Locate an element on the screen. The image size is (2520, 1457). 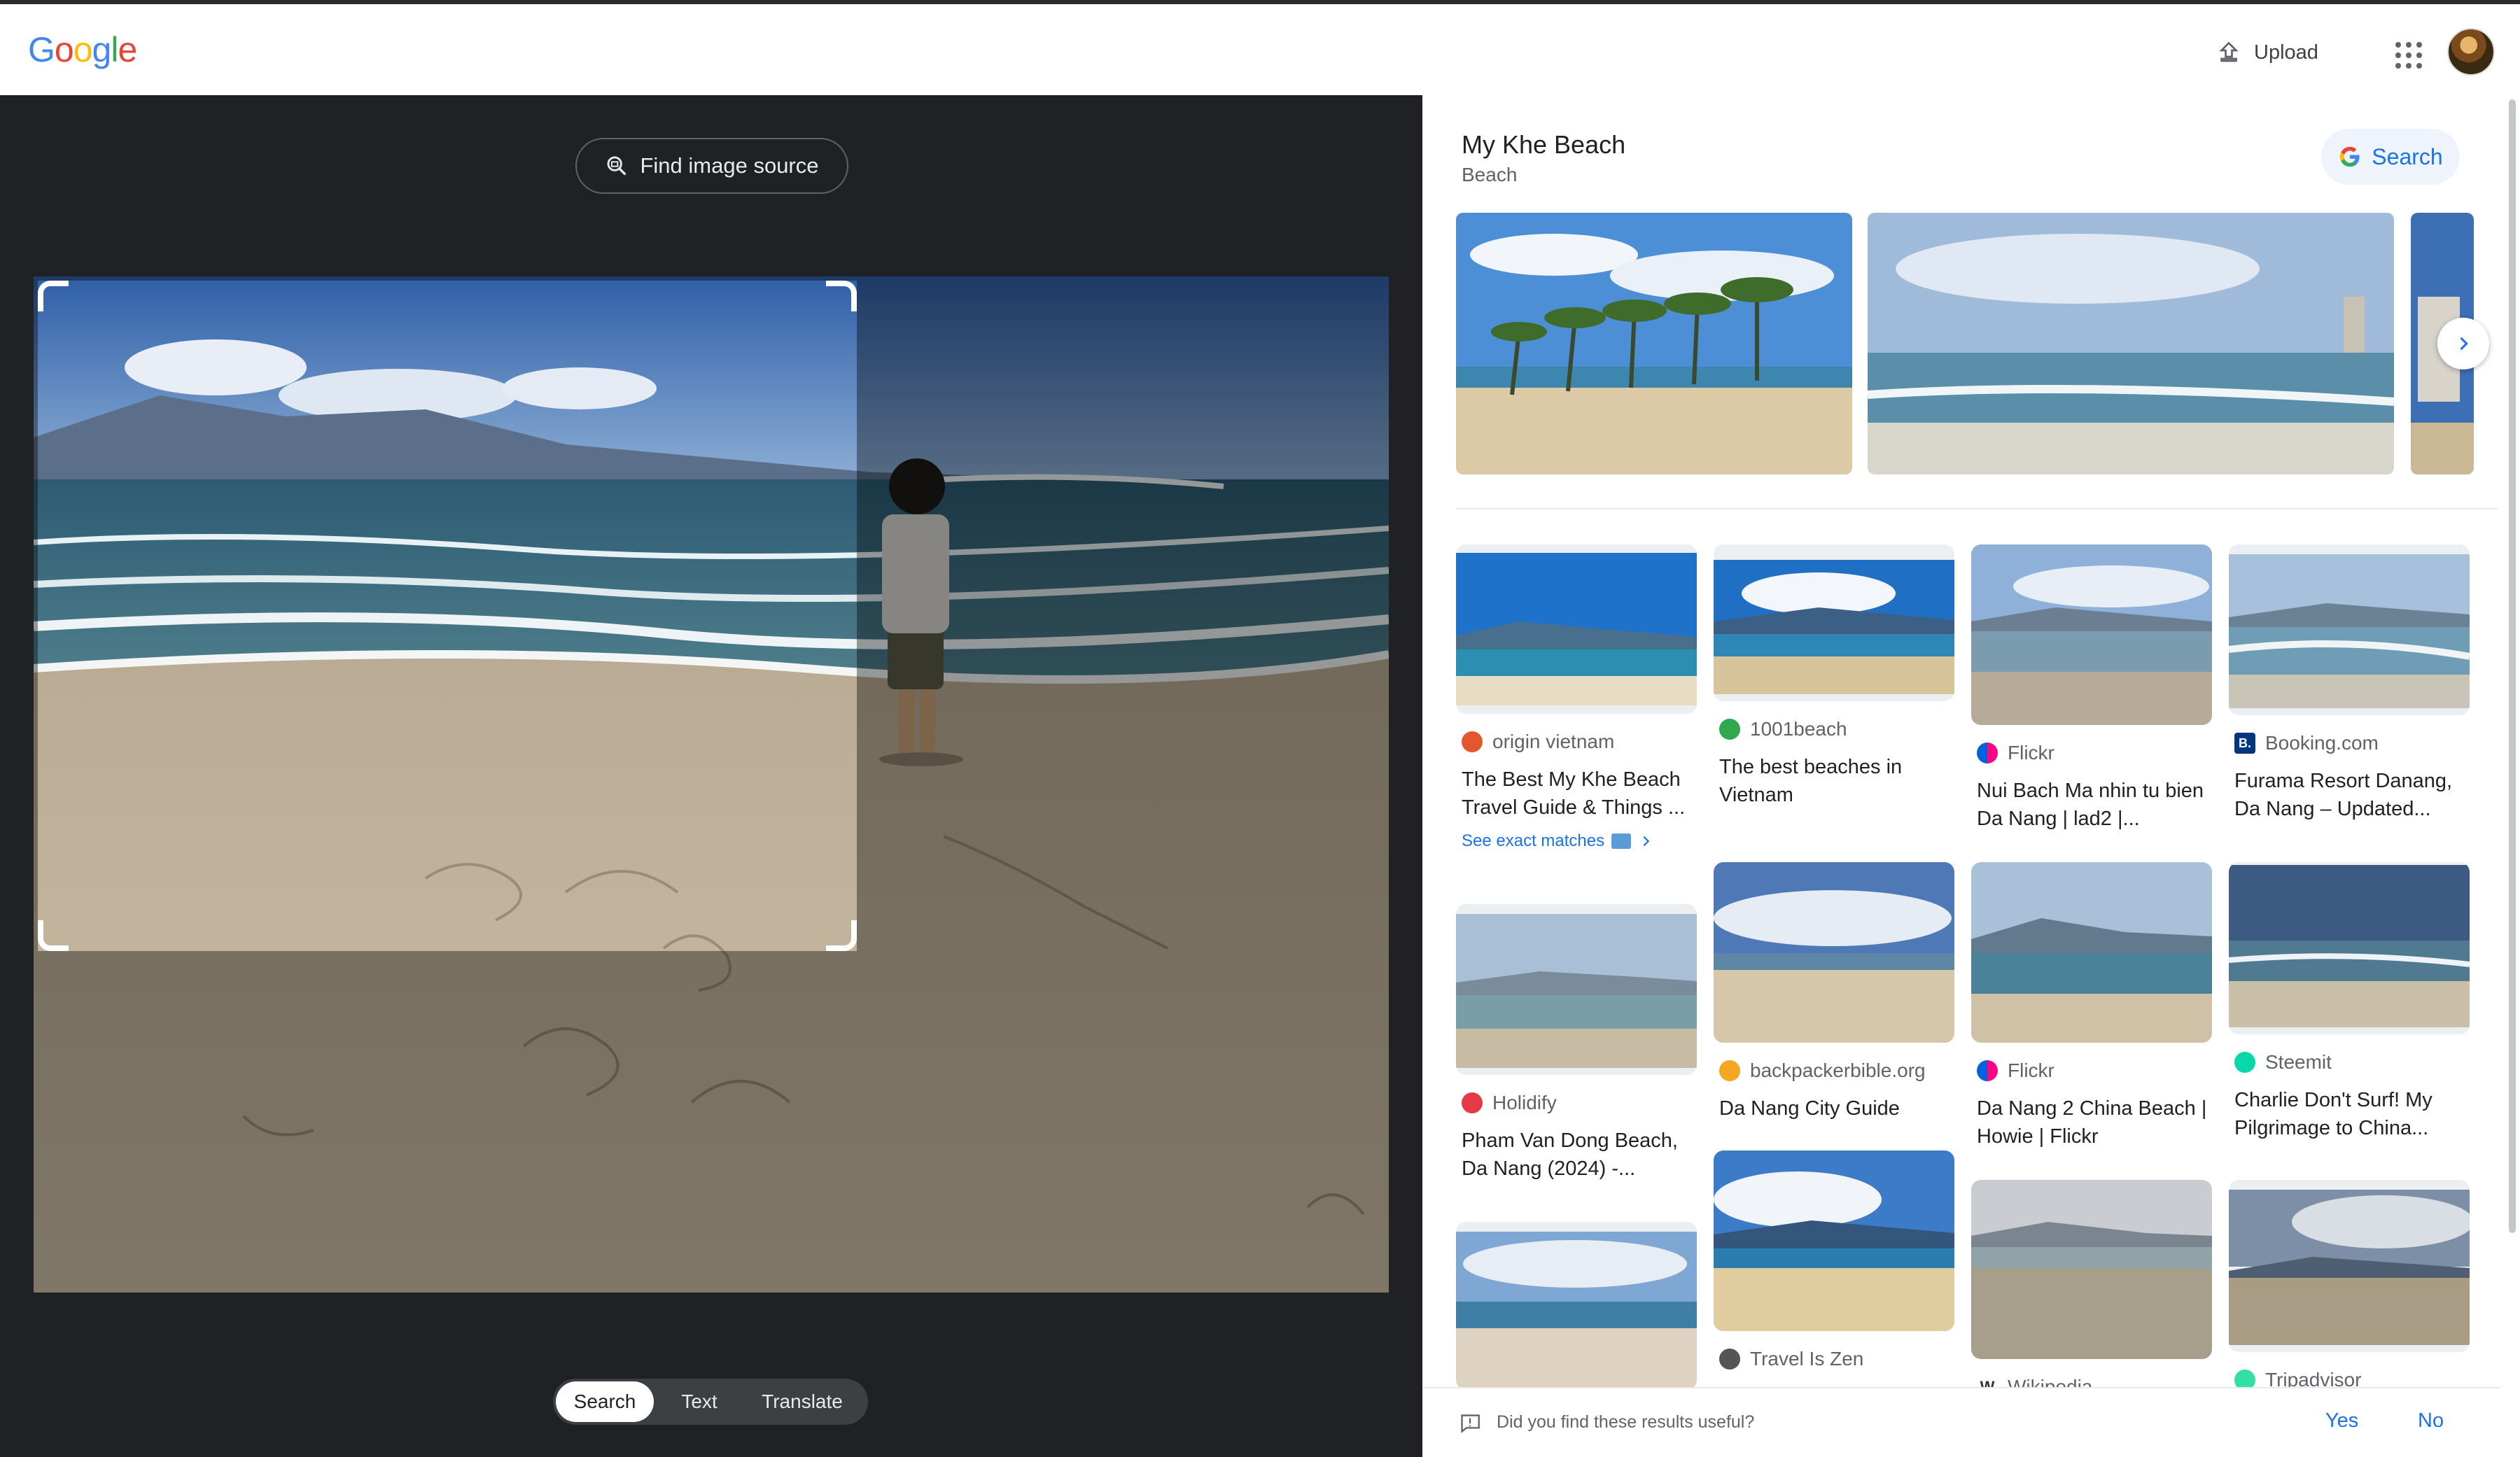
logo-letter: g is located at coordinates (102, 49).